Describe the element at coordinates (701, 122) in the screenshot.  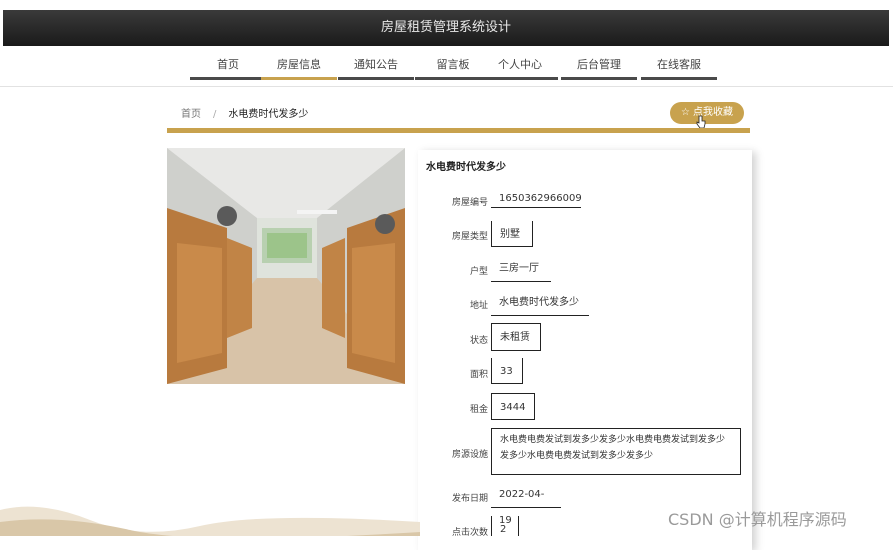
I see `hand-cursor-icon` at that location.